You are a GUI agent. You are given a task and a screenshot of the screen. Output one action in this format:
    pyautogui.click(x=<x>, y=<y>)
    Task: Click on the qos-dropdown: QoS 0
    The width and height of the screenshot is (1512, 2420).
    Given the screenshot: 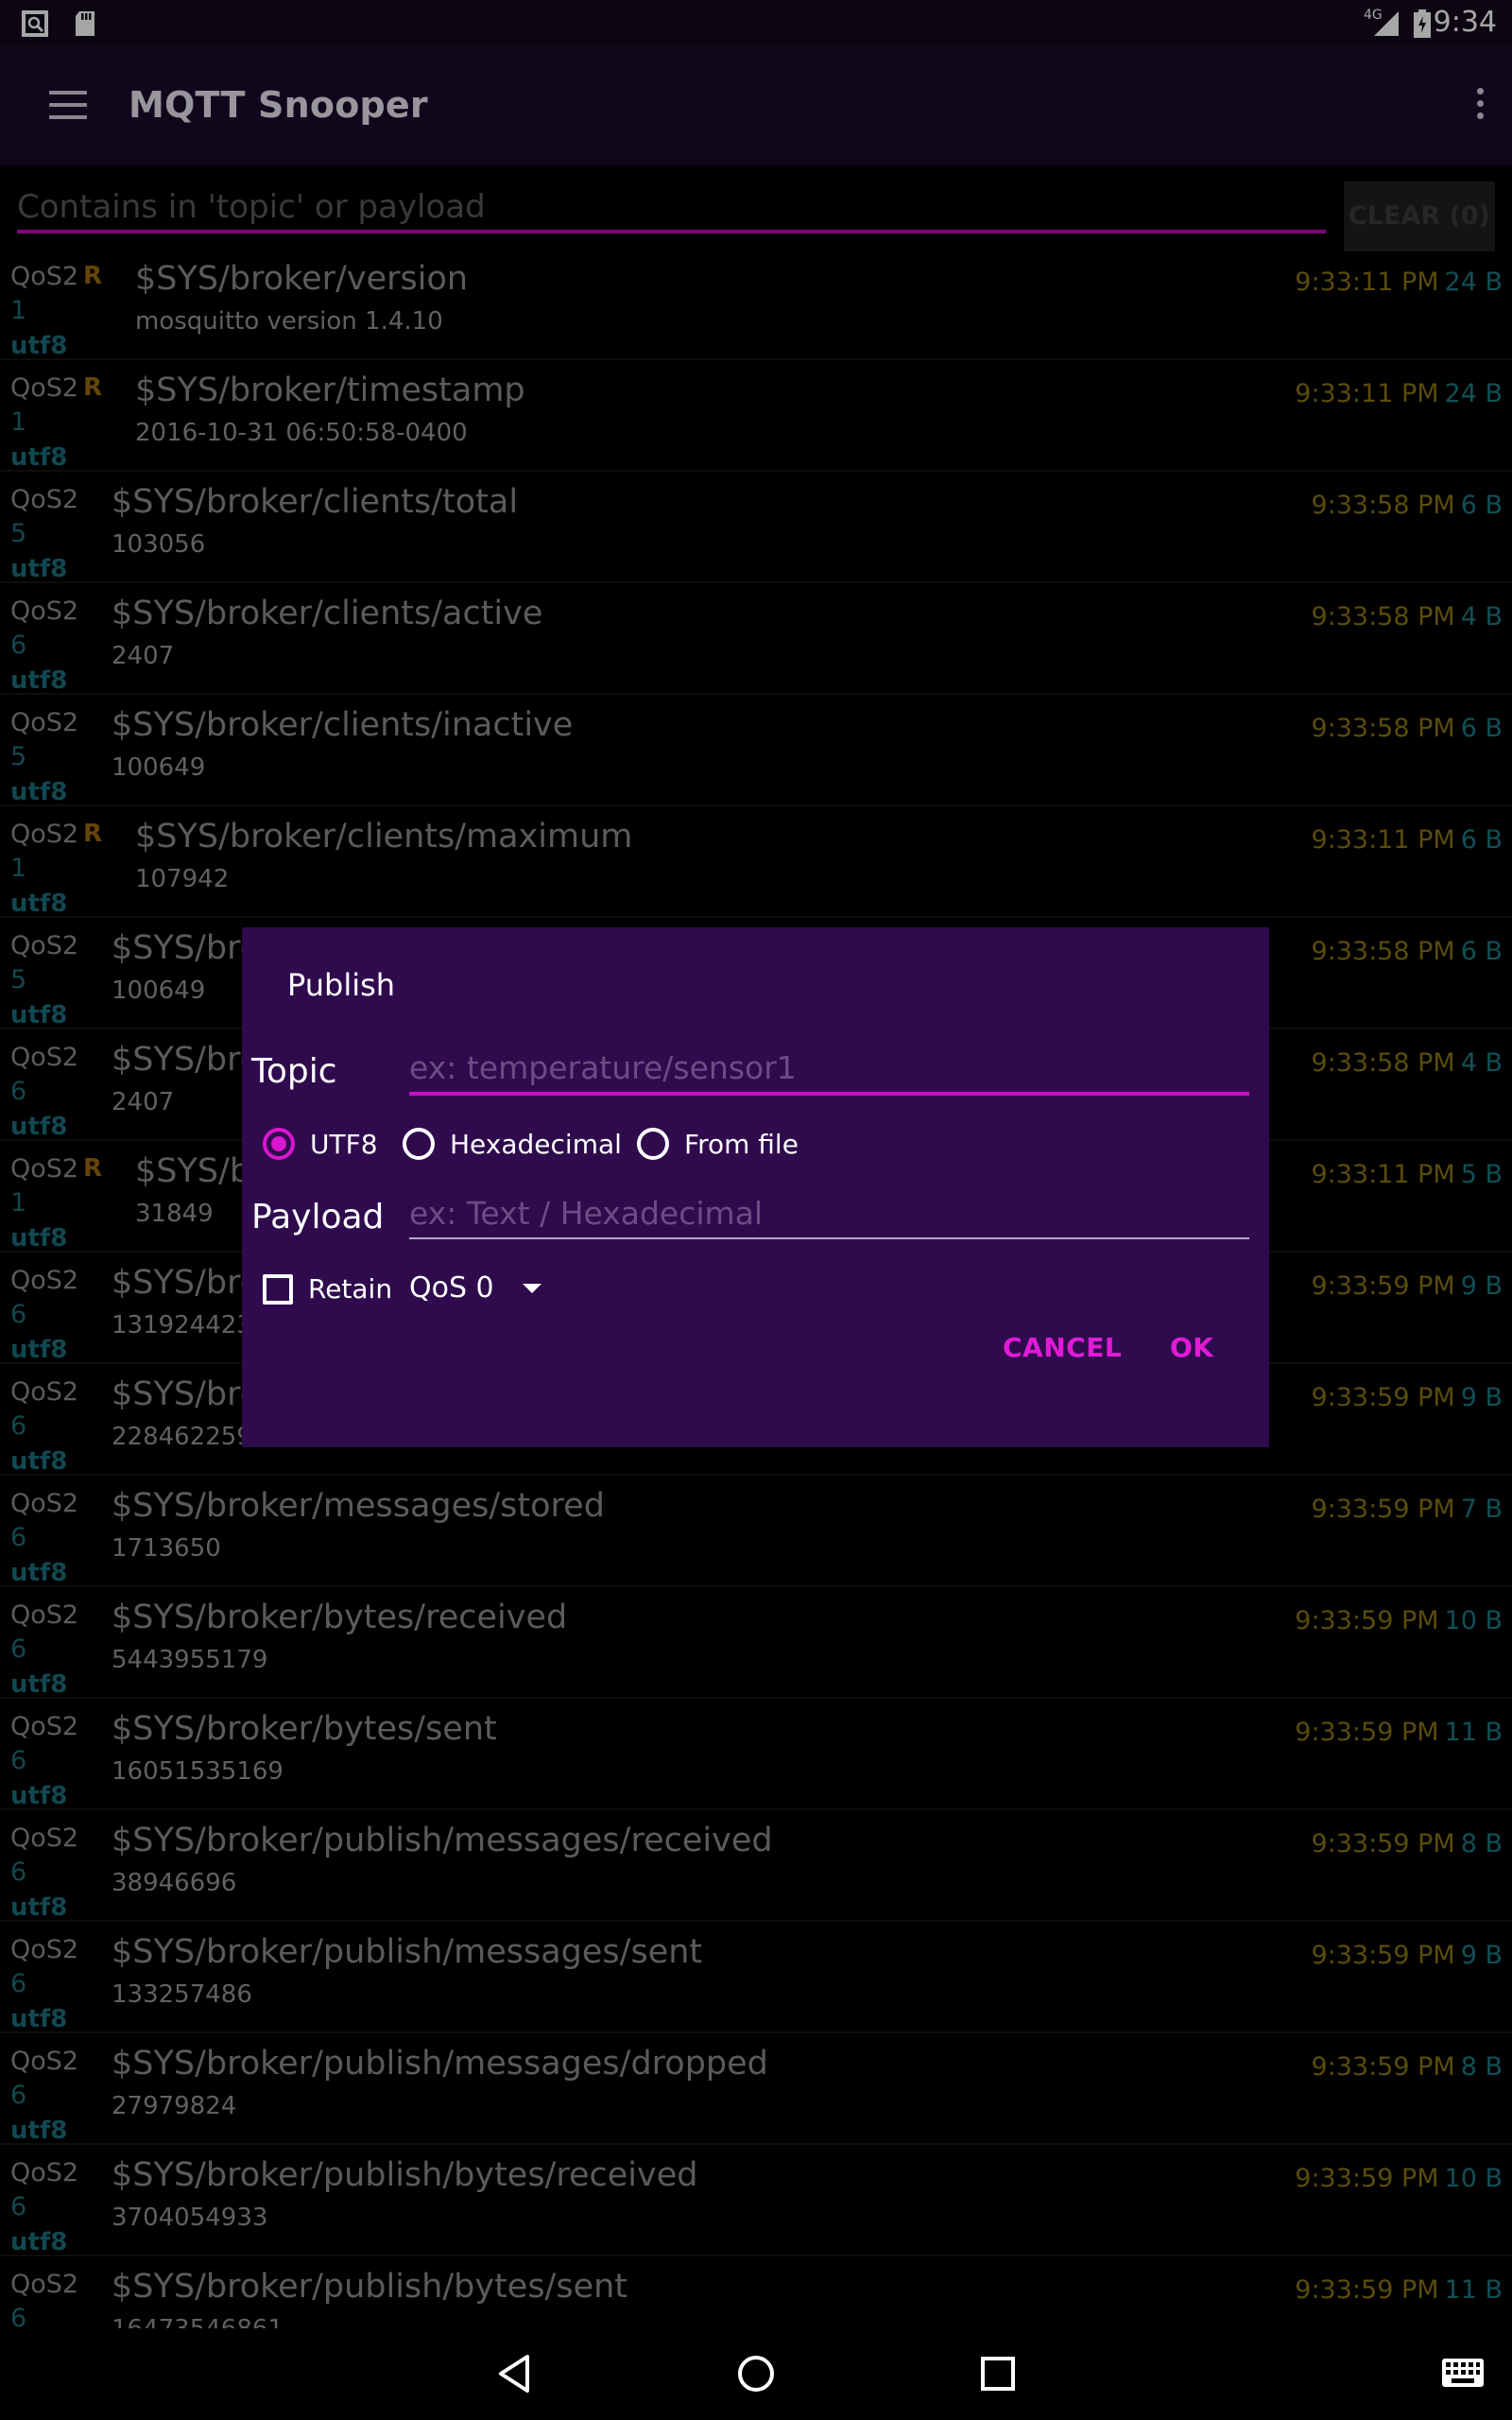 What is the action you would take?
    pyautogui.click(x=475, y=1288)
    